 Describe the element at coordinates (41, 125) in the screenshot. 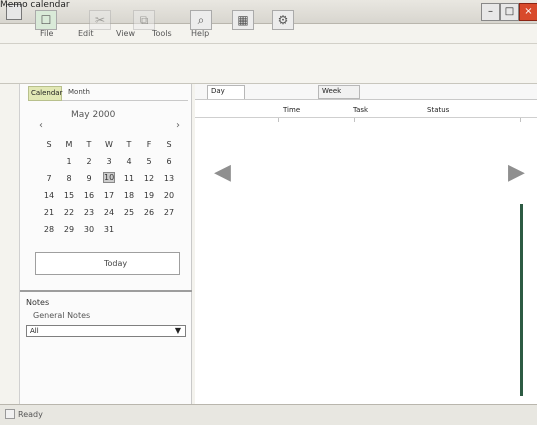

I see `prev-month-icon: ‹` at that location.